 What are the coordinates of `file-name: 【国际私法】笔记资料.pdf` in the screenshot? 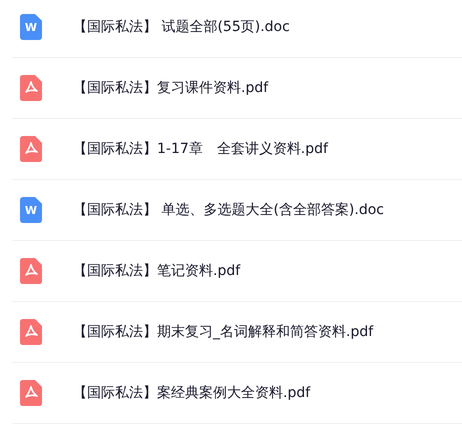 It's located at (156, 271).